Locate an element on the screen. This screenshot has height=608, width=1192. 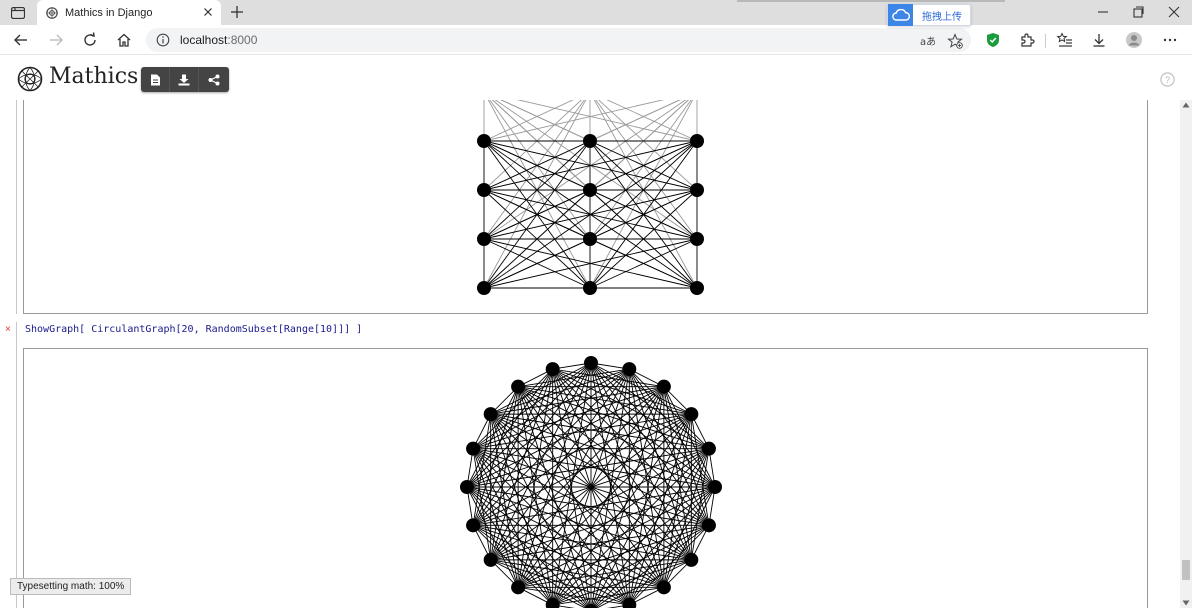
extensions-icon is located at coordinates (1027, 40).